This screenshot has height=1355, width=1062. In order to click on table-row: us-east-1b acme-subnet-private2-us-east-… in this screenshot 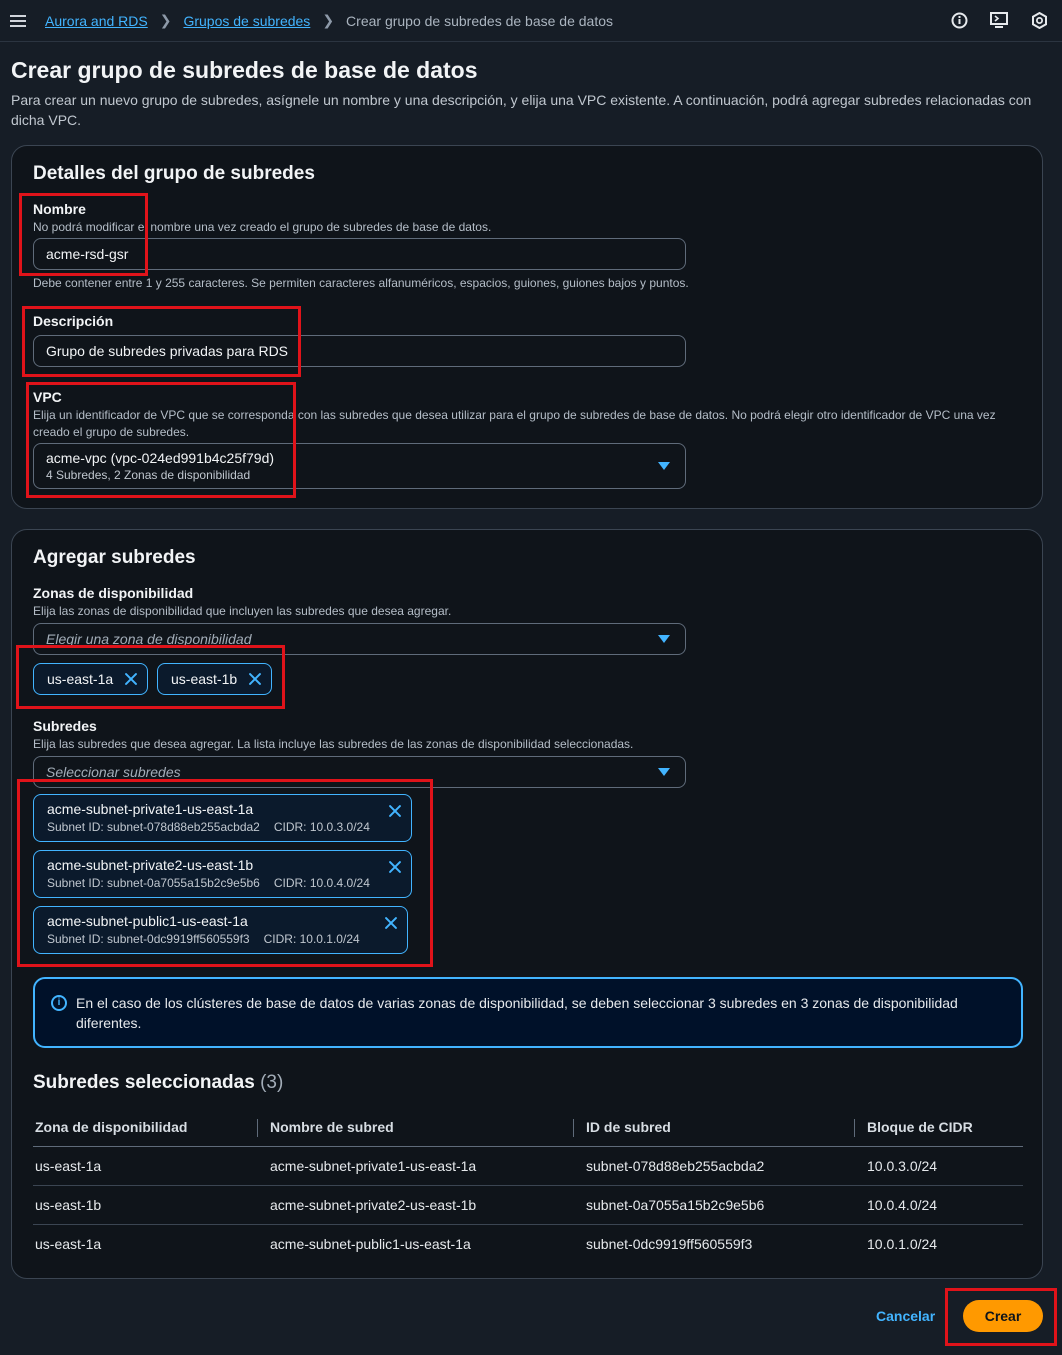, I will do `click(528, 1205)`.